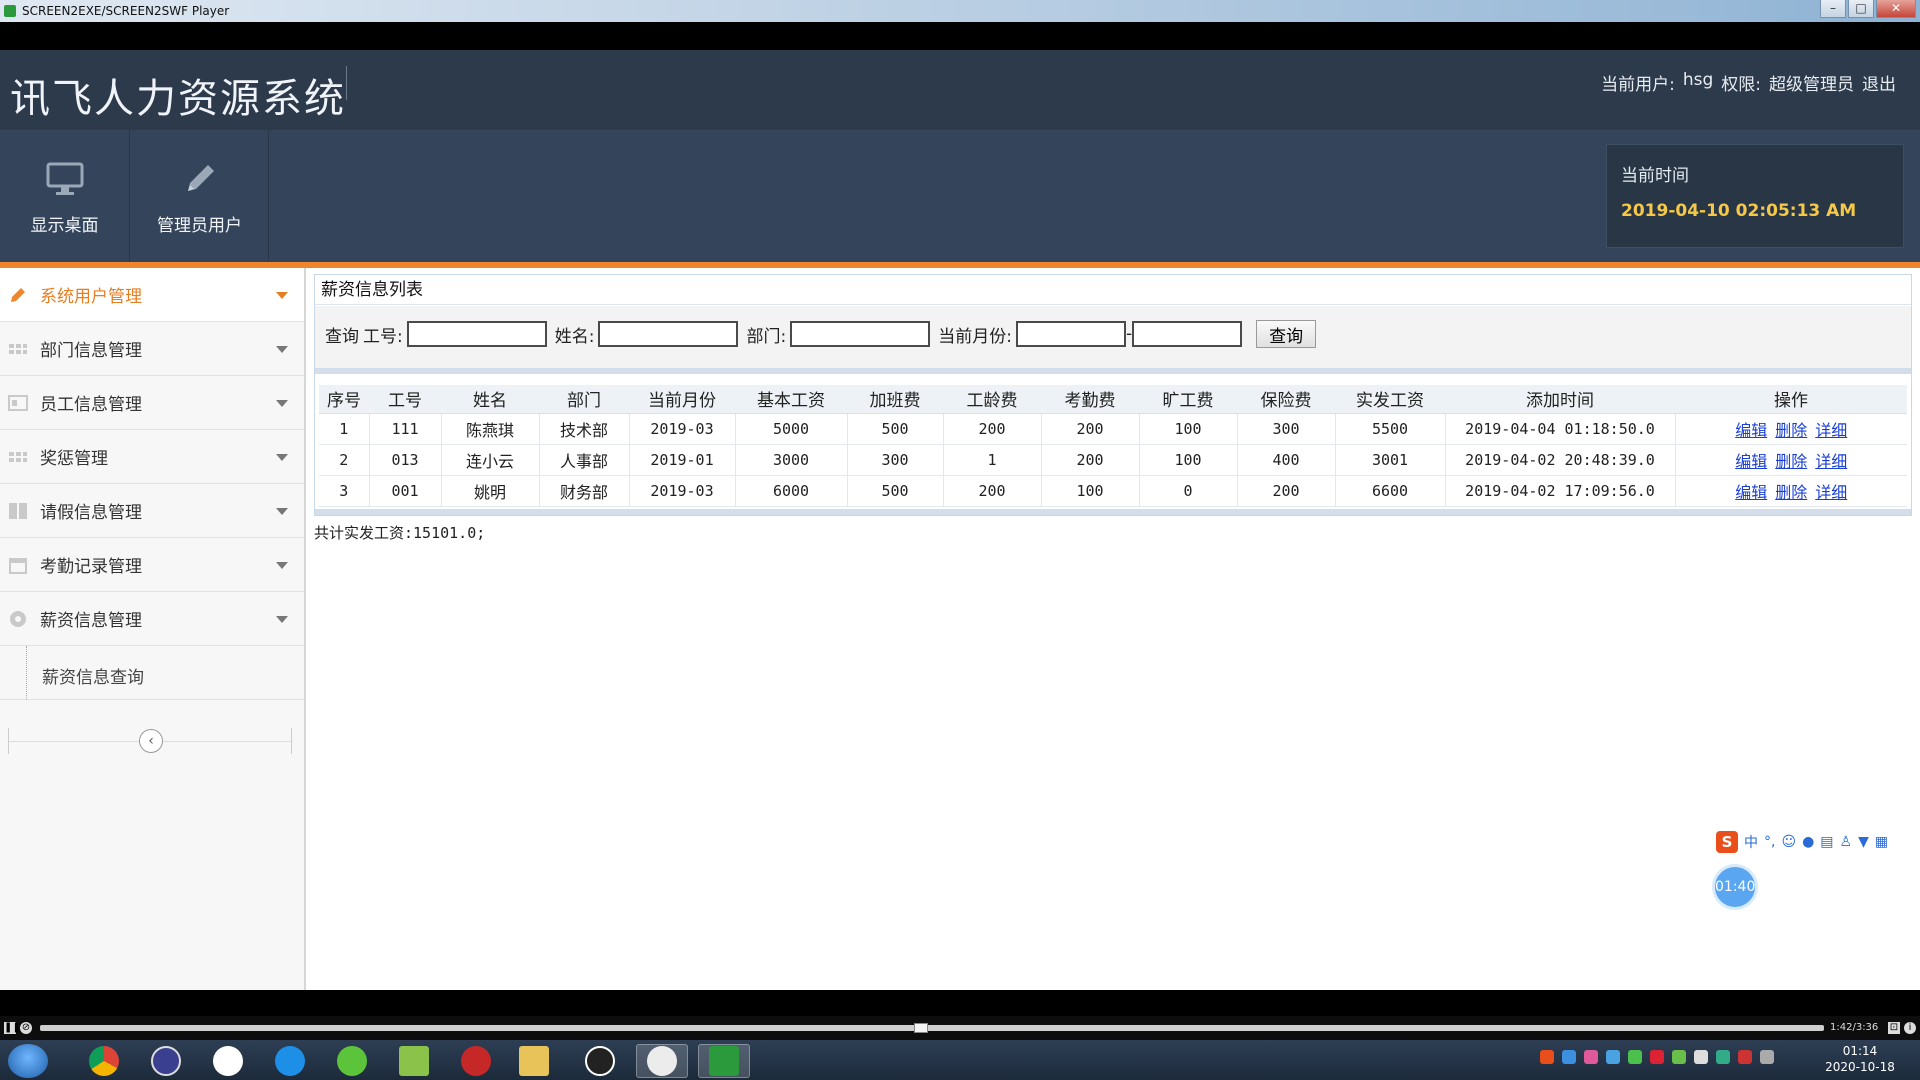 This screenshot has height=1080, width=1920. Describe the element at coordinates (1679, 1057) in the screenshot. I see `tray-battery-icon` at that location.